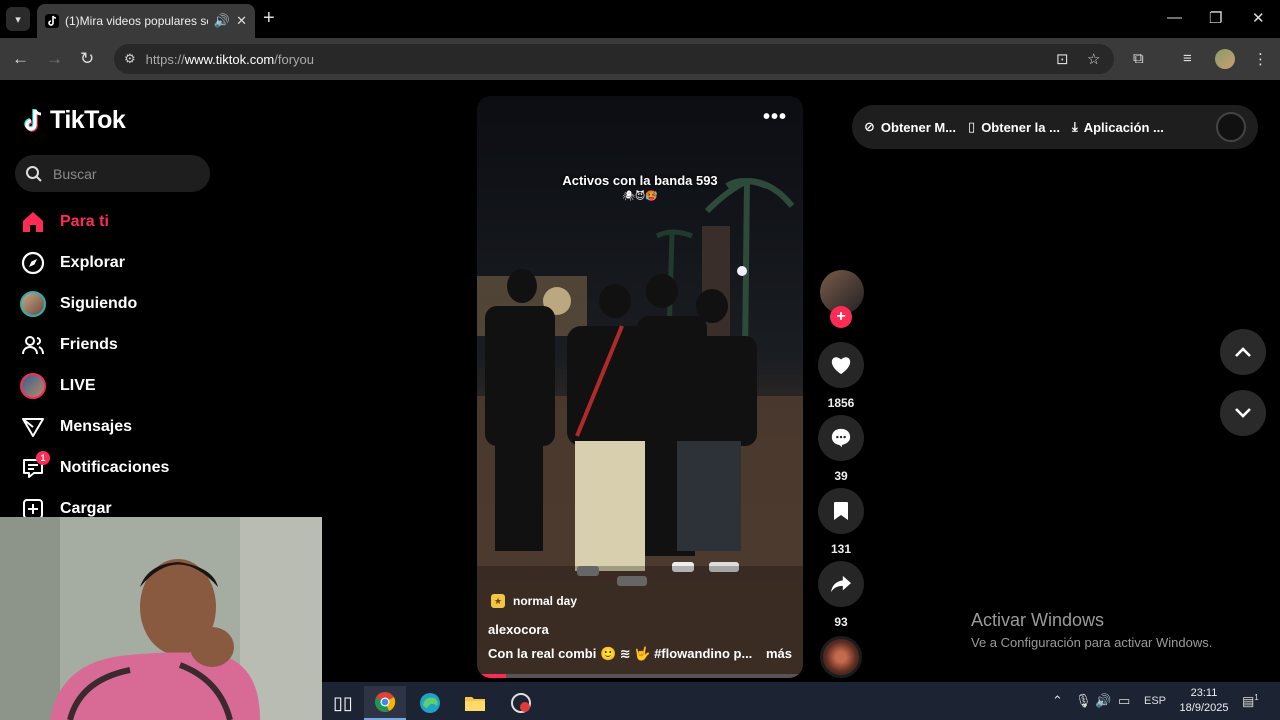 This screenshot has height=720, width=1280. Describe the element at coordinates (841, 403) in the screenshot. I see `like-count: 1856` at that location.